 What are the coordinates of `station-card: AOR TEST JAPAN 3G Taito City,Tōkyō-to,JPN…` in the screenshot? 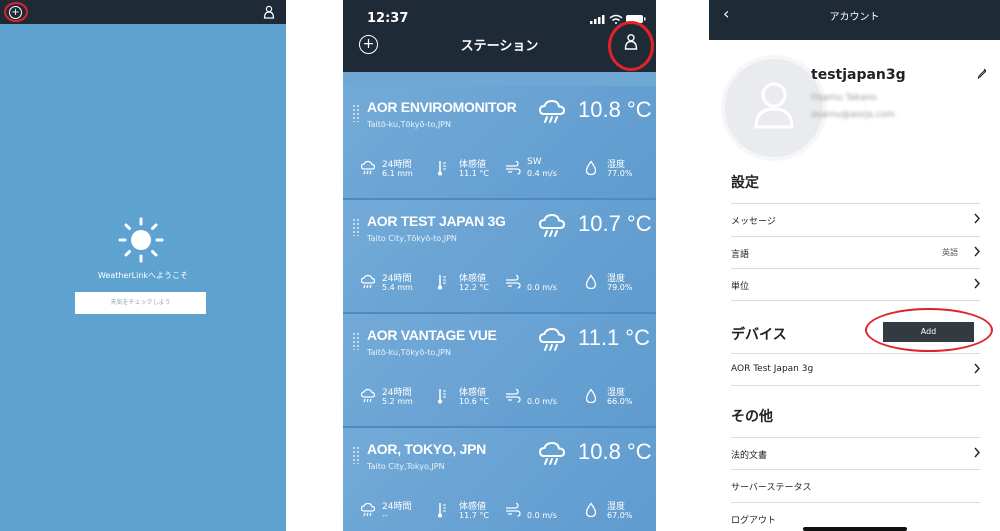 It's located at (499, 257).